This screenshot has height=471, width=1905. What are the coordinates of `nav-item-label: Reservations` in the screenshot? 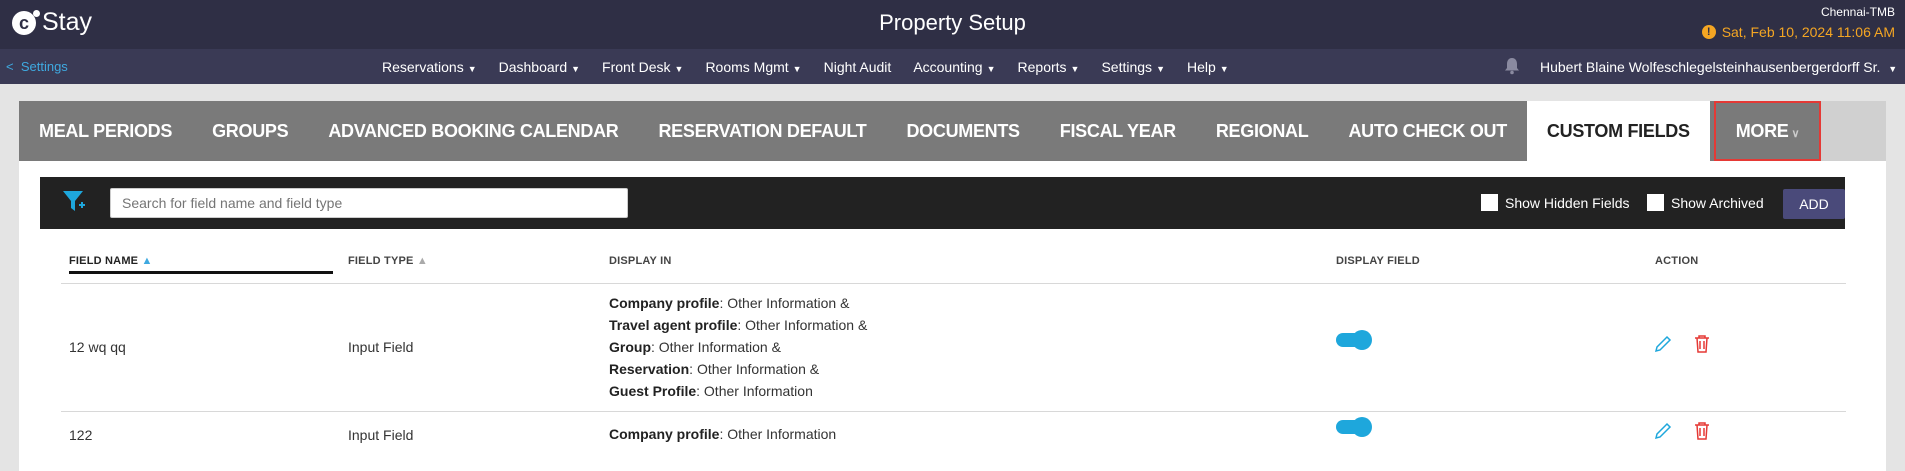 It's located at (423, 67).